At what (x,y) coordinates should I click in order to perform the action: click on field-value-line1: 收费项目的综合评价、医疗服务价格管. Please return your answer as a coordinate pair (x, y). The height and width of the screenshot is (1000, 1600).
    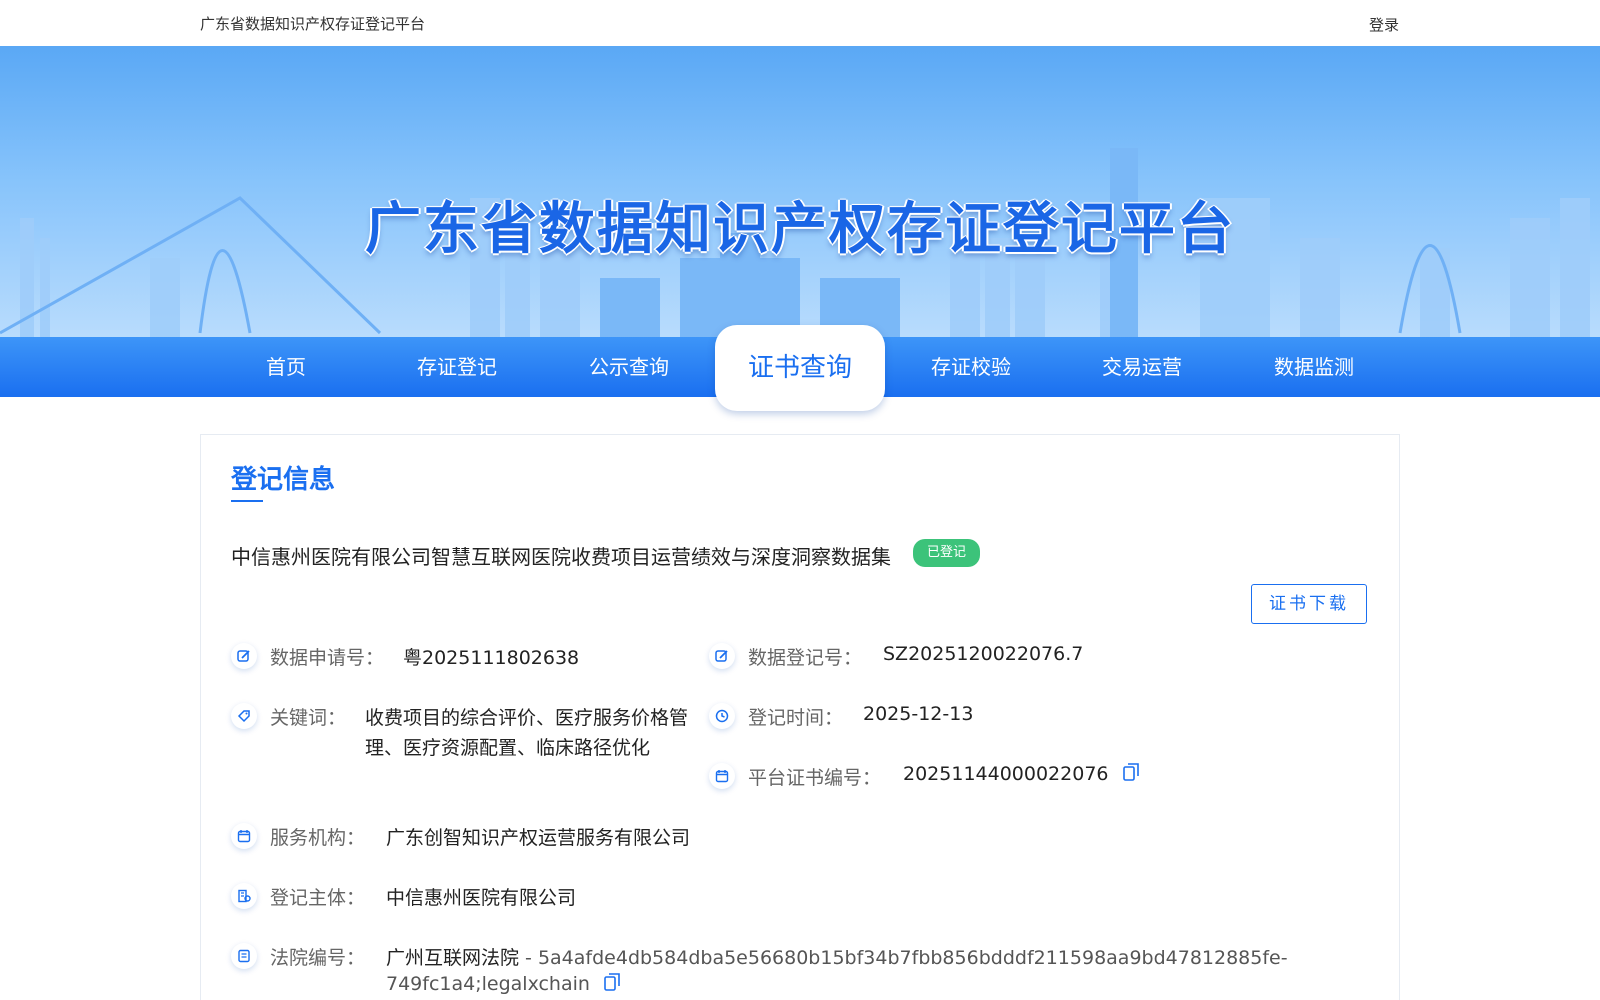
    Looking at the image, I should click on (527, 718).